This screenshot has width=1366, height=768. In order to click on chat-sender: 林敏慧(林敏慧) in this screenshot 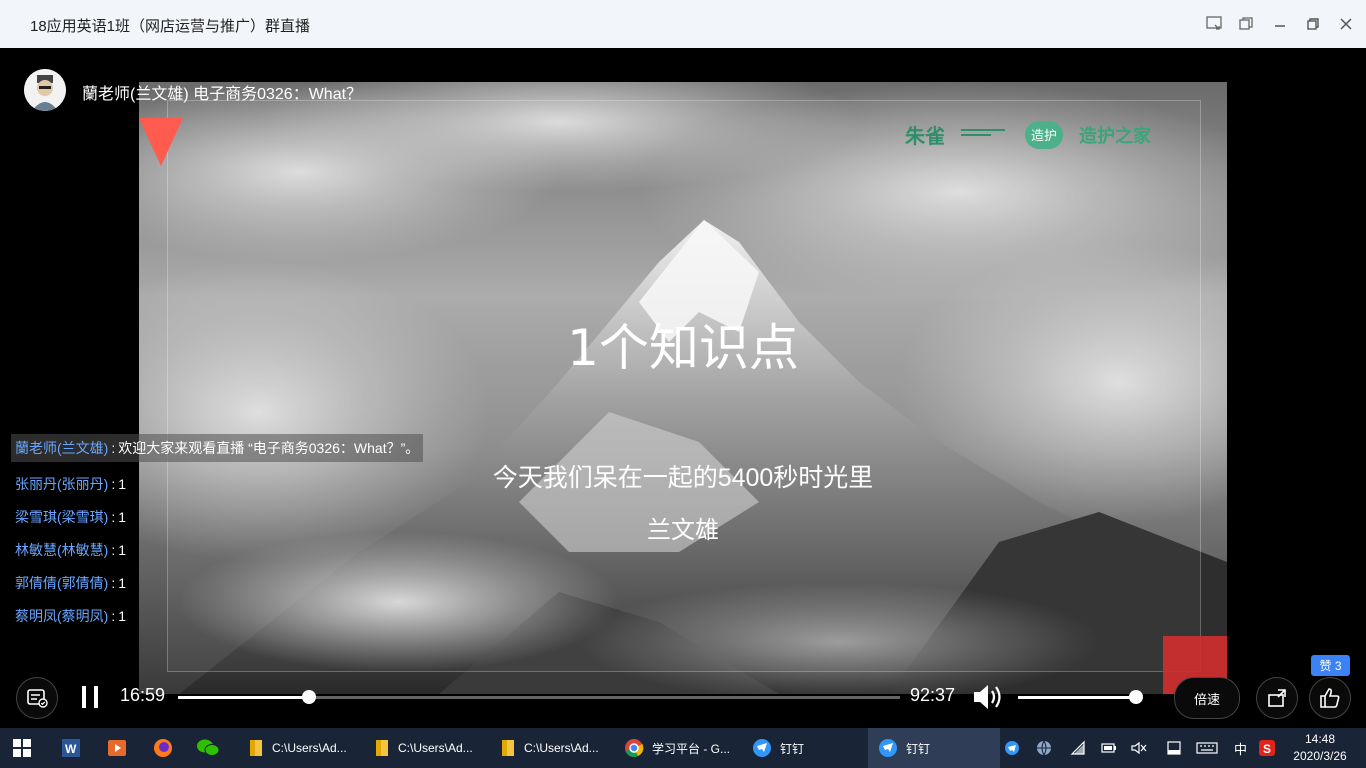, I will do `click(61, 550)`.